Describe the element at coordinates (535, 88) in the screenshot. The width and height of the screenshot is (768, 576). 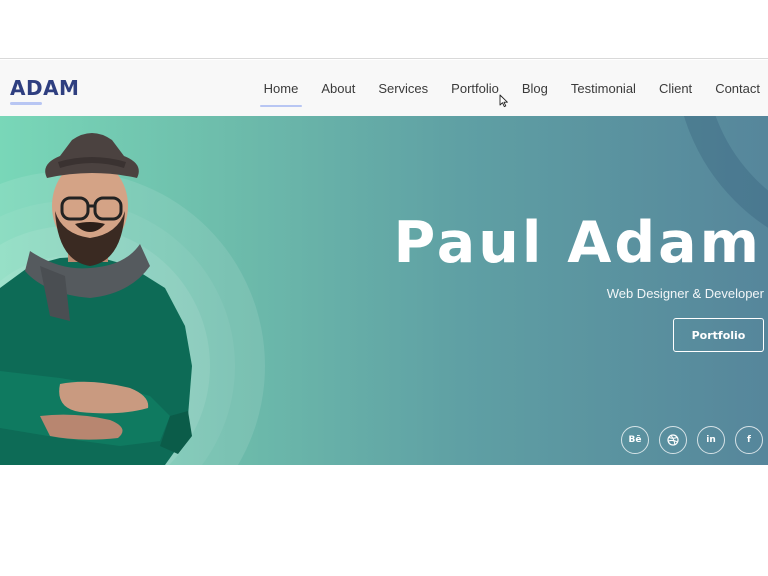
I see `nav-item-blog: Blog` at that location.